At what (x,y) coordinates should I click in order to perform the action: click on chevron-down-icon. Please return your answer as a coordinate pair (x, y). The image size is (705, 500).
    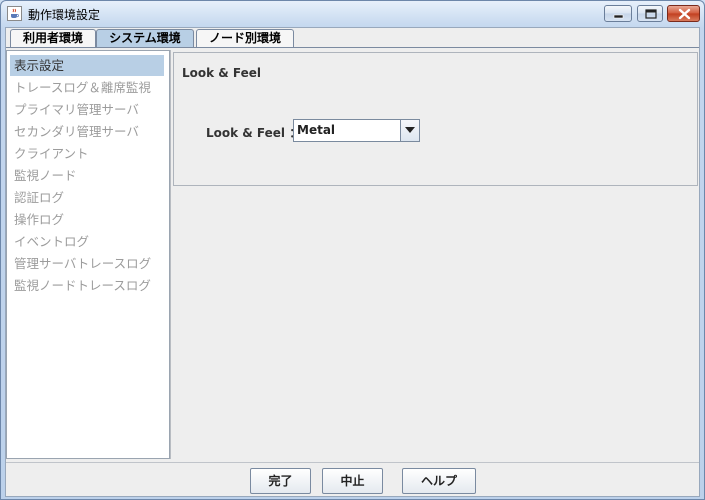
    Looking at the image, I should click on (410, 130).